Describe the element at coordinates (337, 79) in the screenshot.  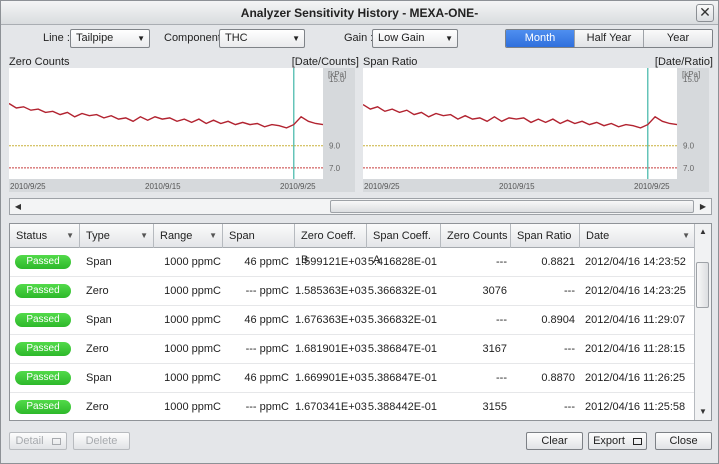
I see `y-tick-label: 15.0` at that location.